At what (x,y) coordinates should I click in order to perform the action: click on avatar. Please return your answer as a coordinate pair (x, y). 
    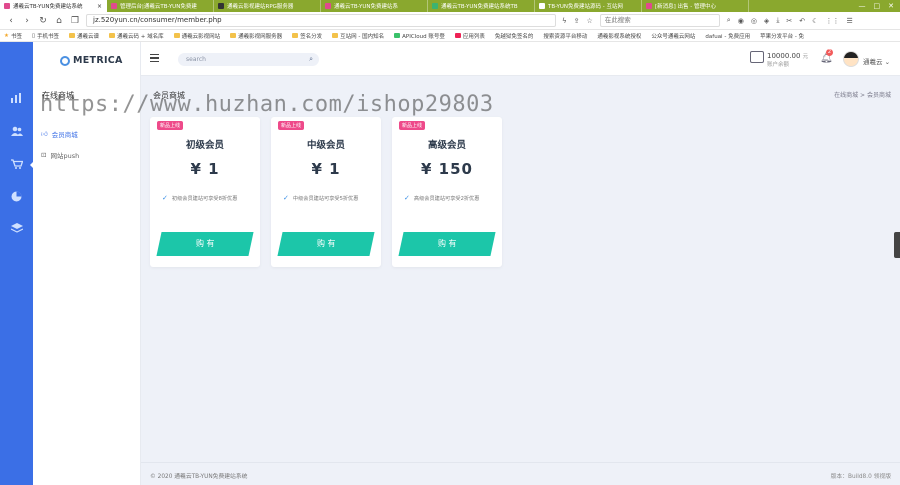
    Looking at the image, I should click on (851, 59).